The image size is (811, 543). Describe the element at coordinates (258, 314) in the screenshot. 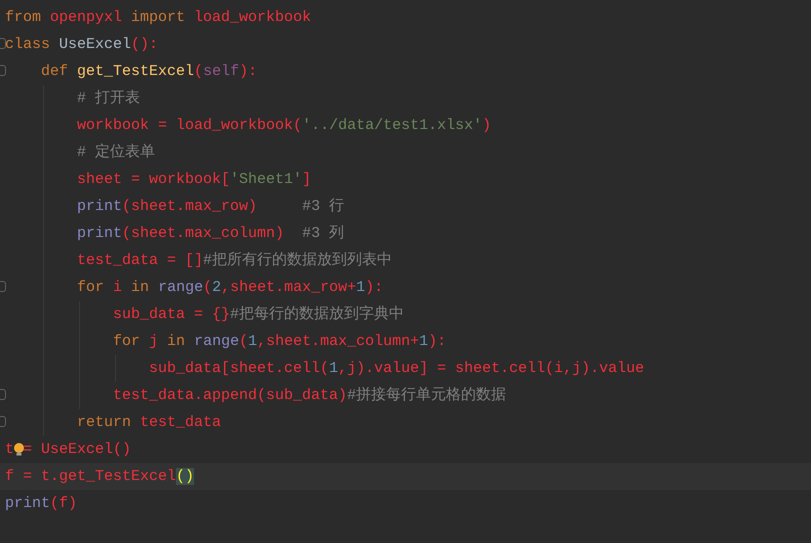

I see `code-line: sub_data = {}#把每行的数据放到字典中` at that location.